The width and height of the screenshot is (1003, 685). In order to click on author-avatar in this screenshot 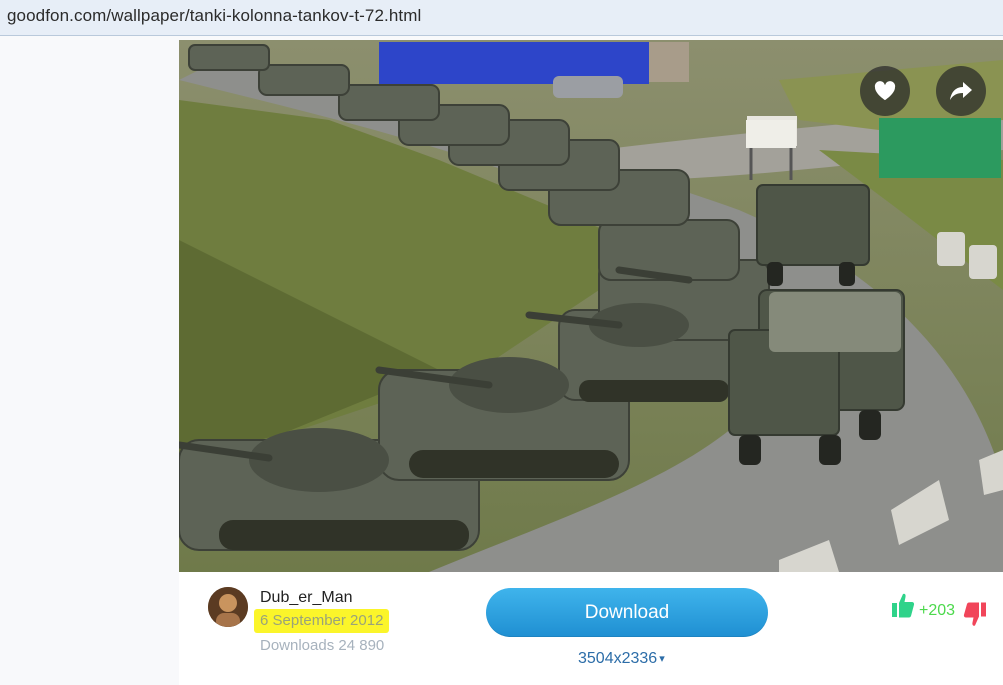, I will do `click(228, 607)`.